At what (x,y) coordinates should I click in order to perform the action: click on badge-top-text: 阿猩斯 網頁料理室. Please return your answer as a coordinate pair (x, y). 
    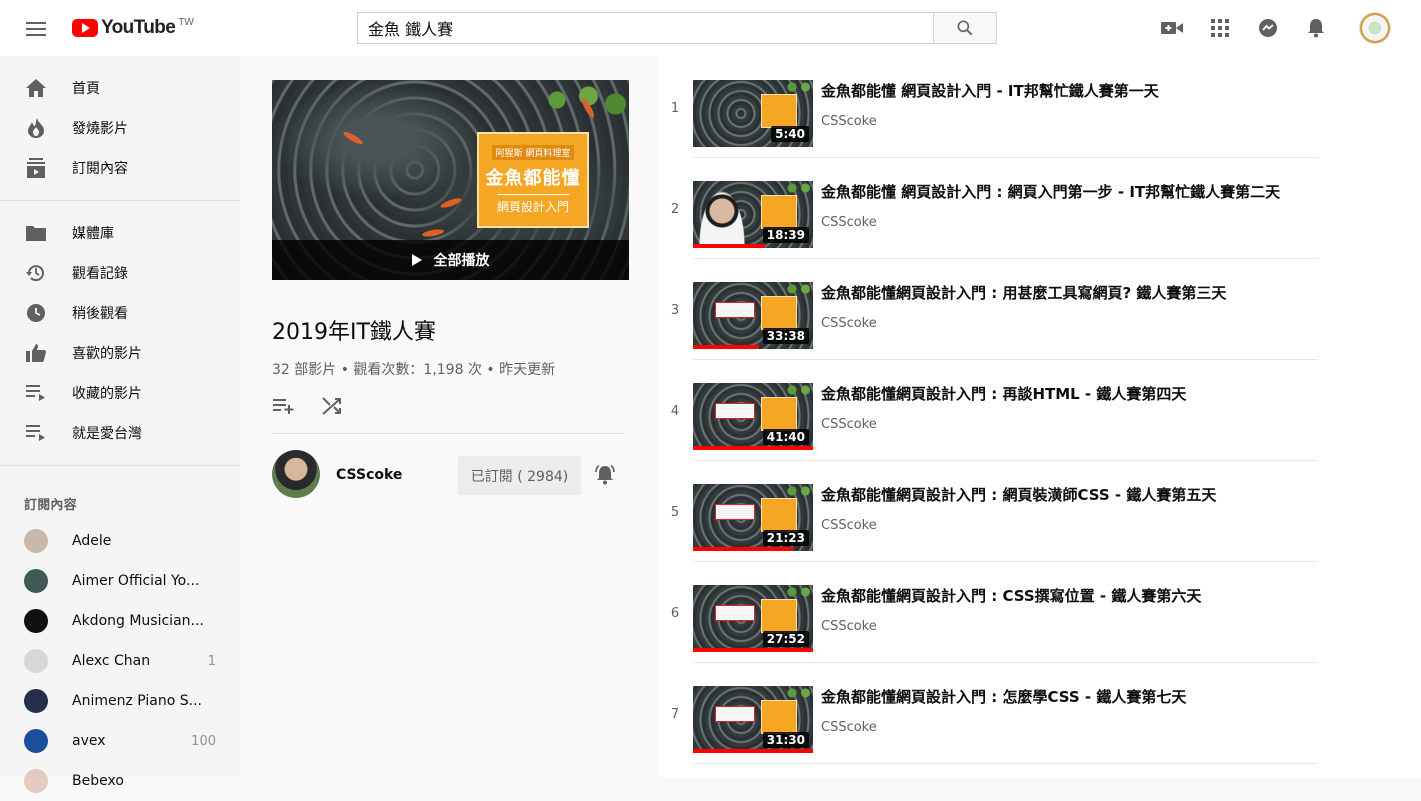
    Looking at the image, I should click on (533, 152).